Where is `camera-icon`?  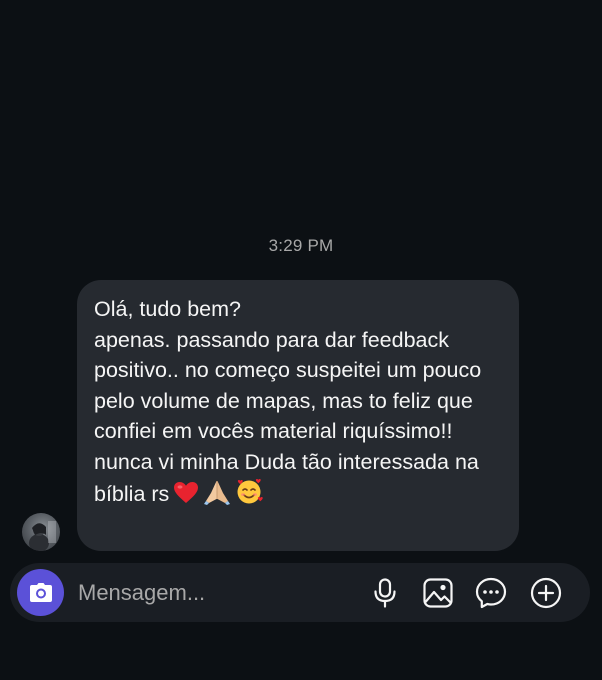
camera-icon is located at coordinates (40, 592).